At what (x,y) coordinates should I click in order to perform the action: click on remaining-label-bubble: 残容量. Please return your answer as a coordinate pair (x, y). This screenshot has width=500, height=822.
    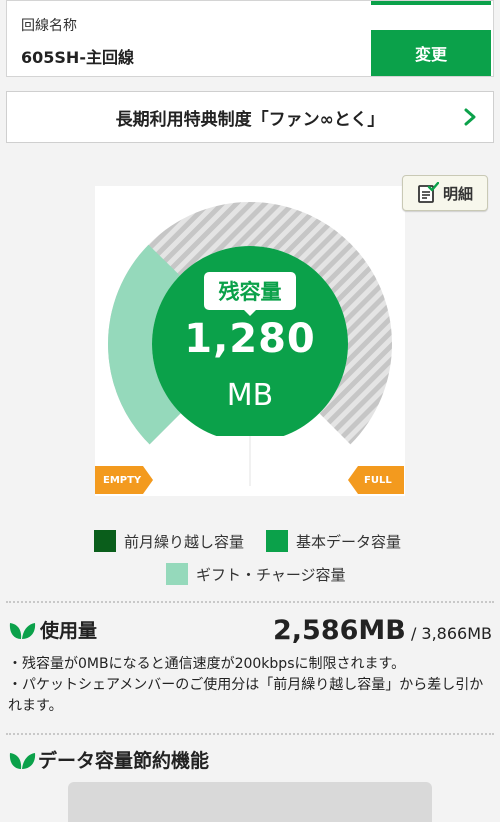
    Looking at the image, I should click on (250, 294).